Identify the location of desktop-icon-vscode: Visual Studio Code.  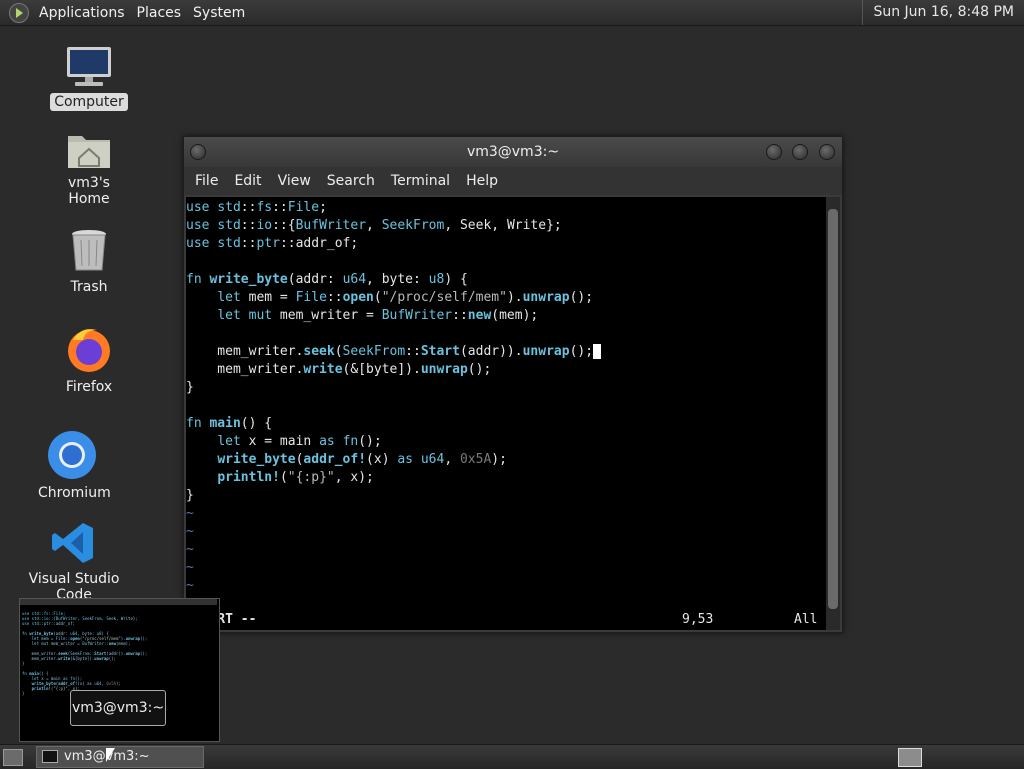
(74, 562).